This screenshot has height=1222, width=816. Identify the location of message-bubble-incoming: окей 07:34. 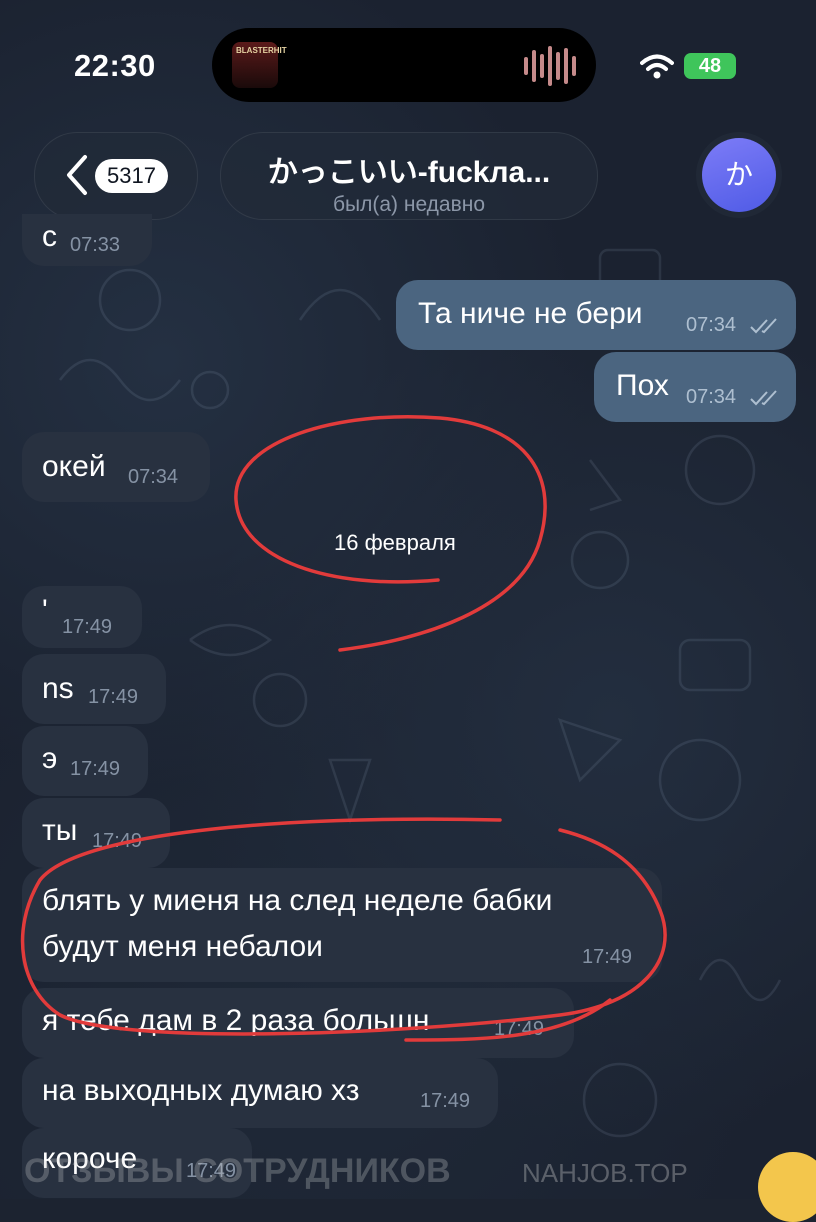
(116, 467).